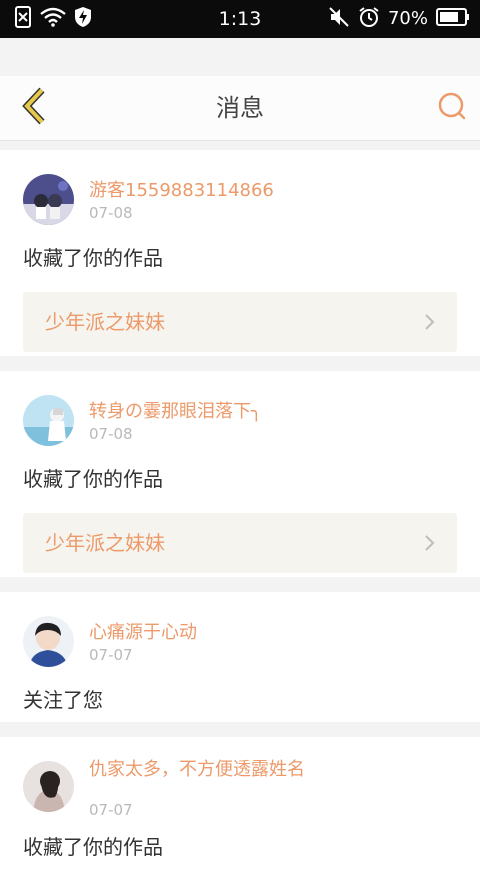 The width and height of the screenshot is (480, 887). Describe the element at coordinates (143, 633) in the screenshot. I see `username: 心痛源于心动` at that location.